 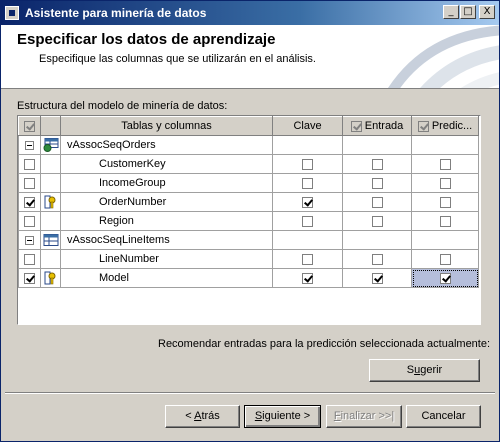 I want to click on select-all-checkbox, so click(x=29, y=126).